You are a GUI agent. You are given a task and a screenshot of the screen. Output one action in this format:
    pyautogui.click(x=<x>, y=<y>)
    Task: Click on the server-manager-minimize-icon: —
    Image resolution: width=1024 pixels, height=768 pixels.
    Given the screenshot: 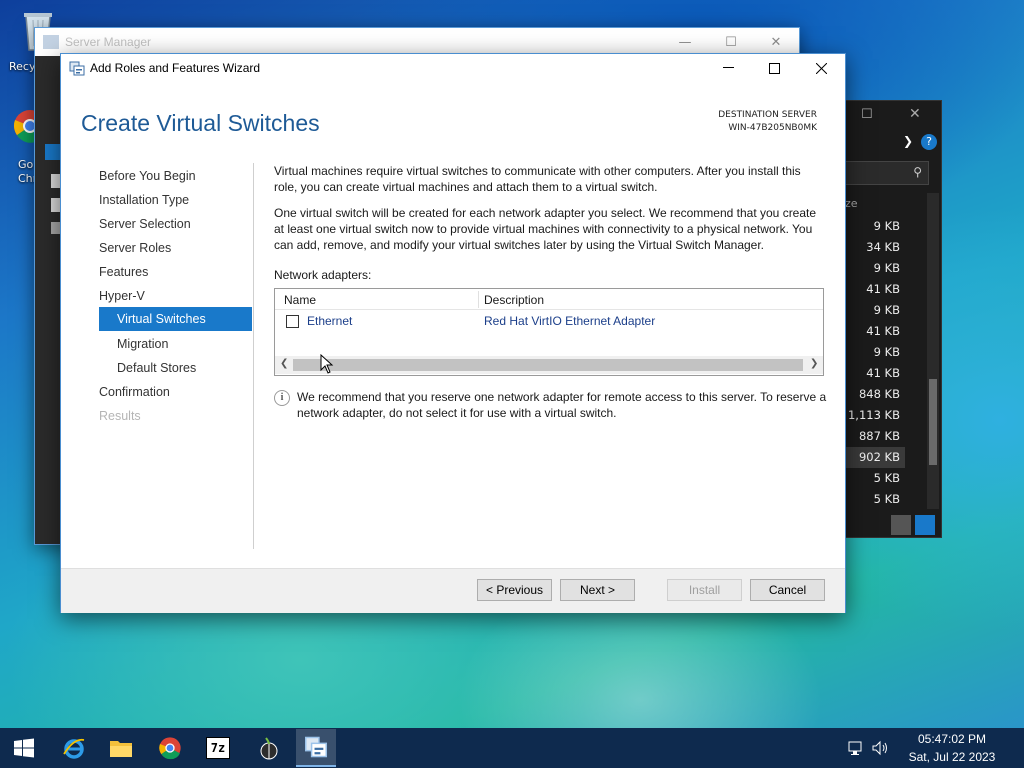 What is the action you would take?
    pyautogui.click(x=685, y=42)
    